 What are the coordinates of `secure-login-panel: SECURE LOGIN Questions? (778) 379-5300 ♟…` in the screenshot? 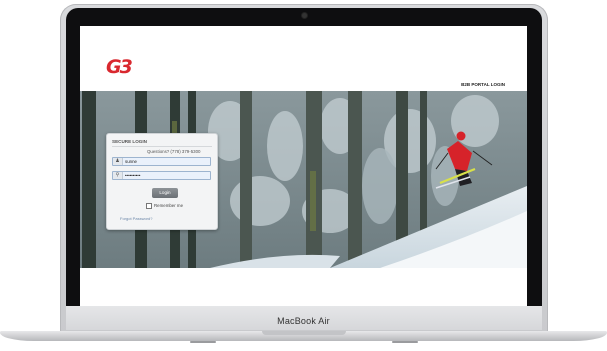 It's located at (162, 181).